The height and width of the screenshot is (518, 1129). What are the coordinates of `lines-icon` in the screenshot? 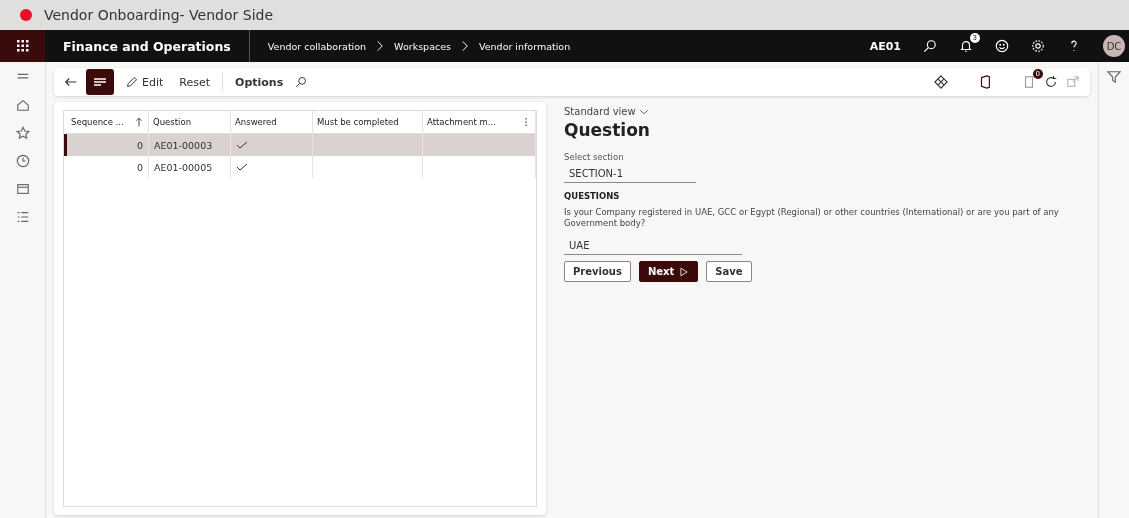 It's located at (100, 82).